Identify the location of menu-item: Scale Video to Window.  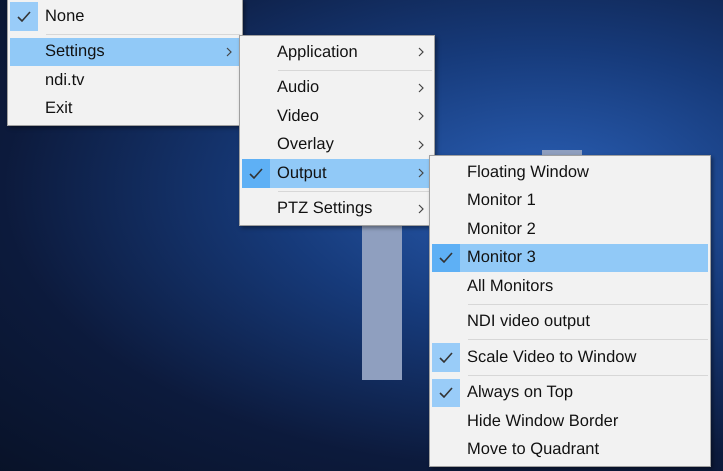
(570, 357).